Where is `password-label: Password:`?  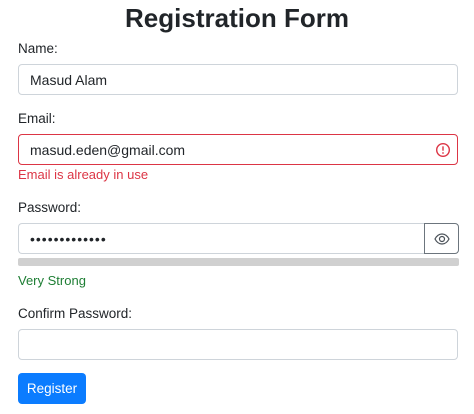 password-label: Password: is located at coordinates (50, 207).